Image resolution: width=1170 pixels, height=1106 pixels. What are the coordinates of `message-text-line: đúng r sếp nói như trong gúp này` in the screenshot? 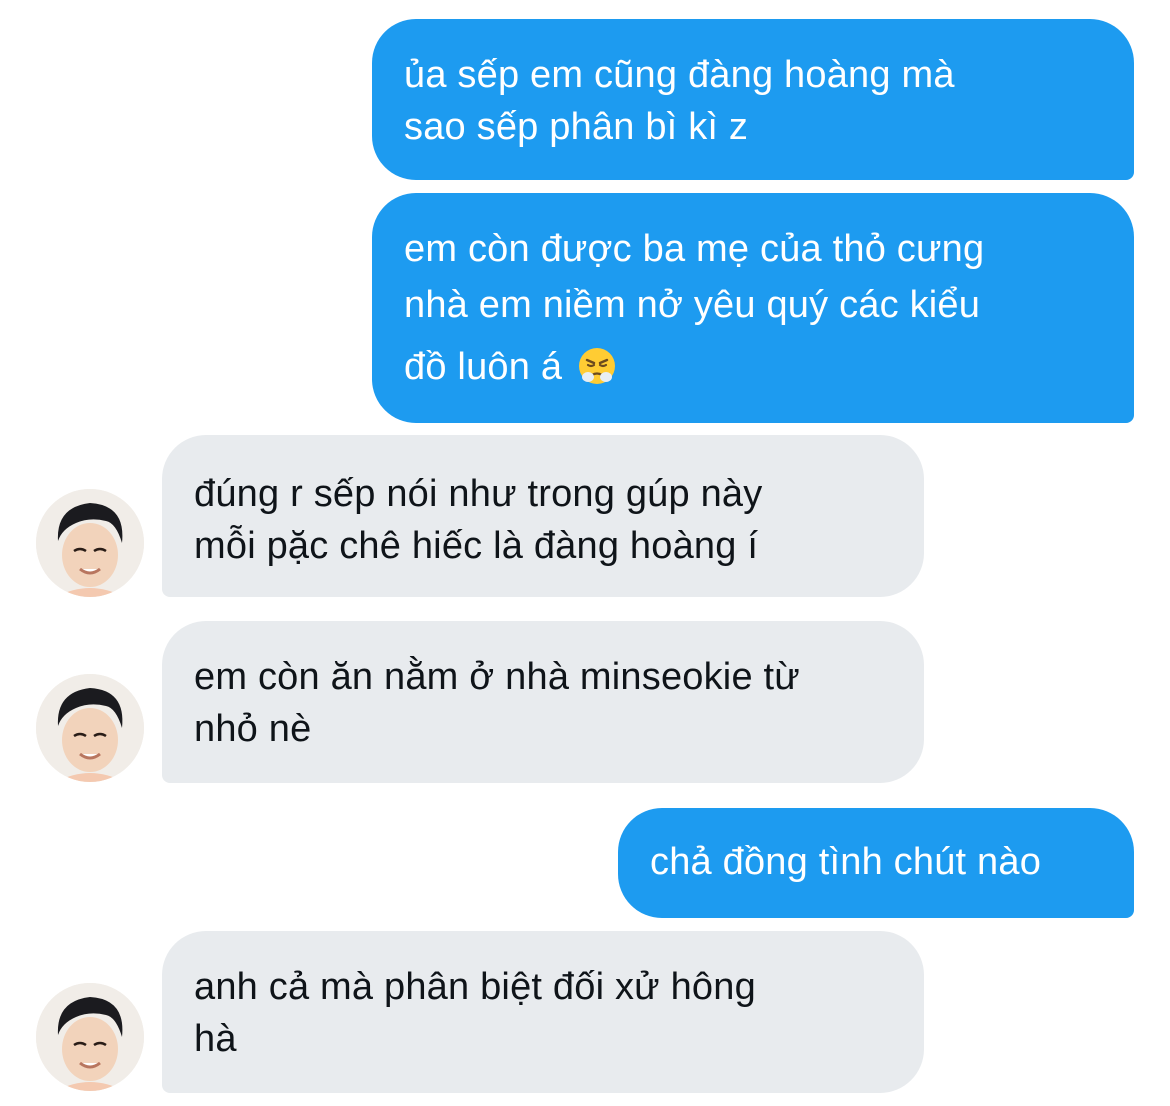 It's located at (478, 494).